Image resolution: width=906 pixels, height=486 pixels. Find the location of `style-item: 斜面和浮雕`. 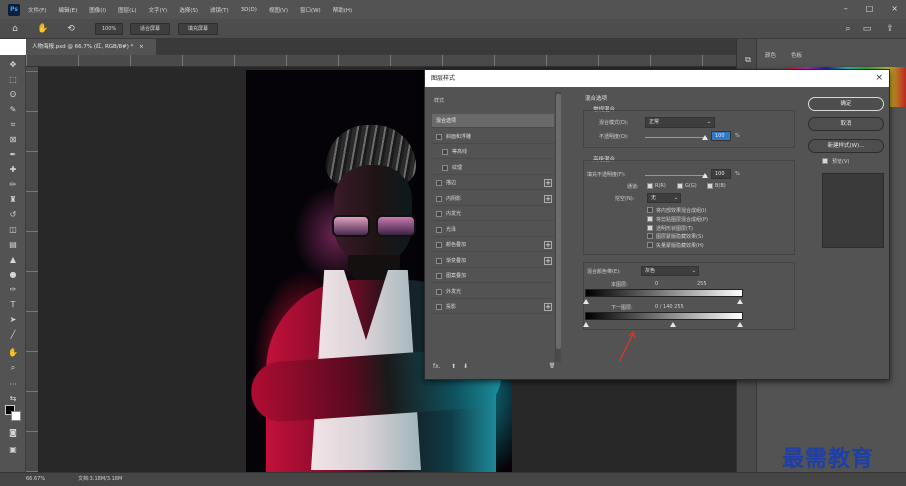

style-item: 斜面和浮雕 is located at coordinates (493, 137).